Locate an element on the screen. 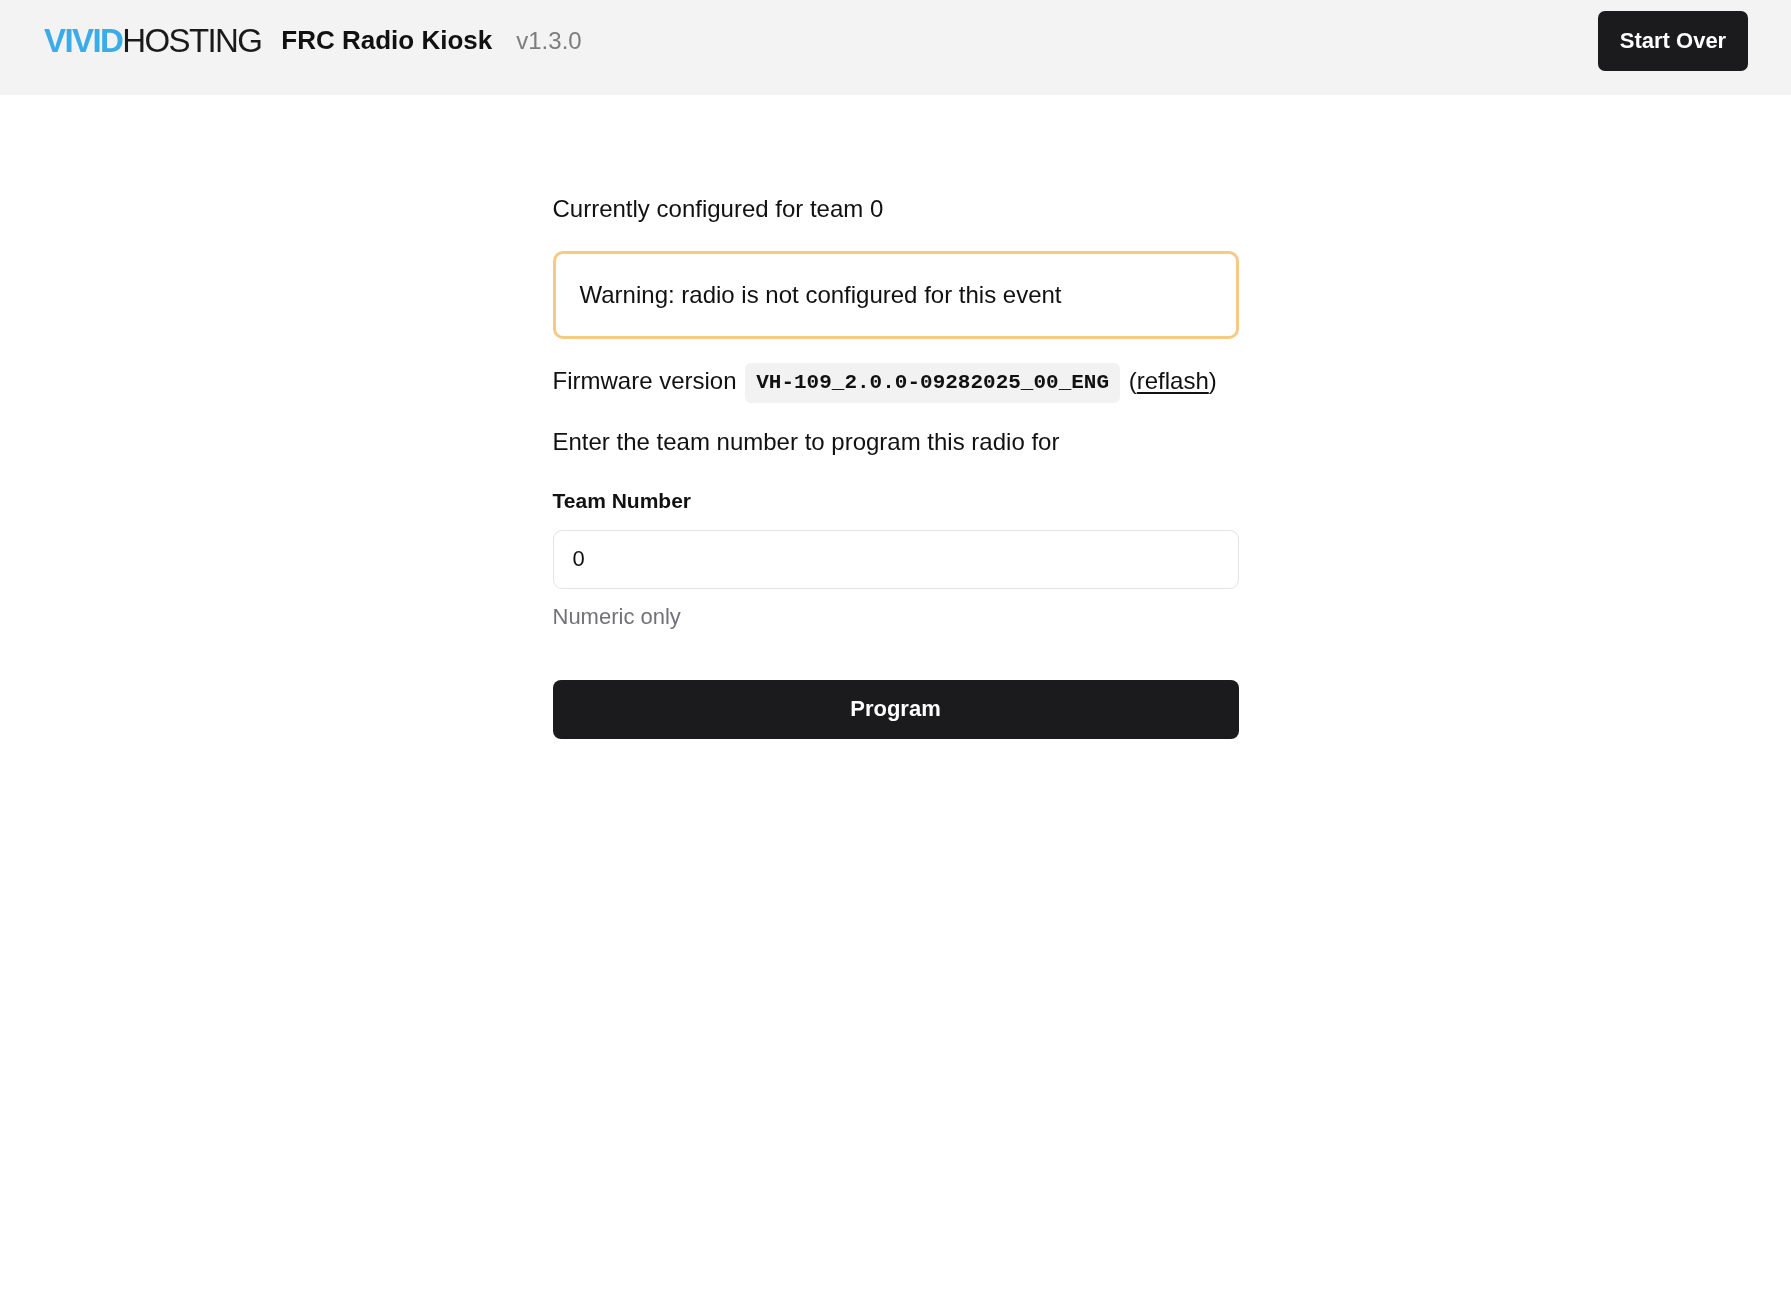 This screenshot has width=1791, height=1293. team-number-input: 0 is located at coordinates (895, 559).